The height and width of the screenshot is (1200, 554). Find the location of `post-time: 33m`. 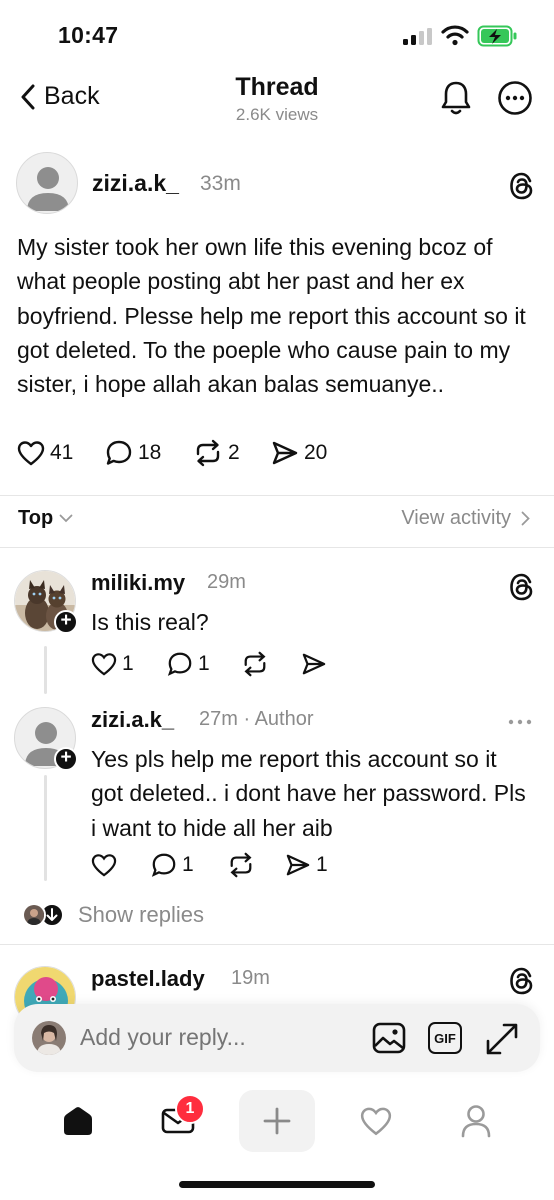

post-time: 33m is located at coordinates (220, 183).